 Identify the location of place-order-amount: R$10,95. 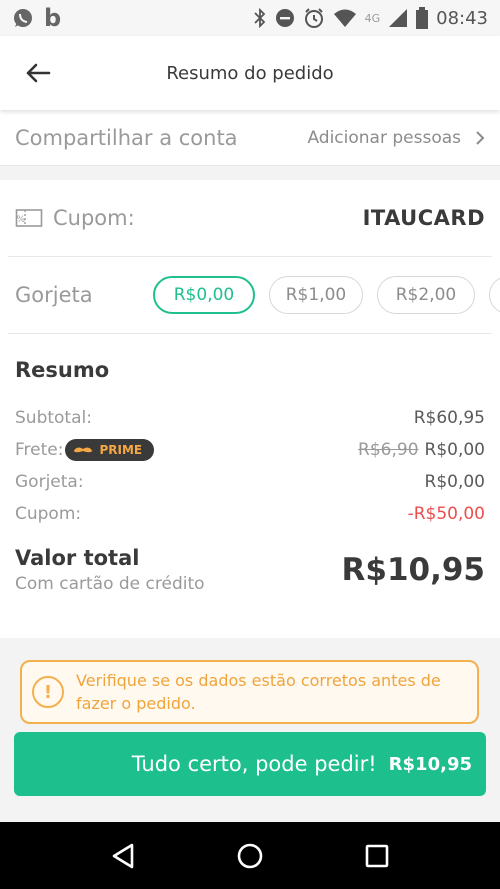
(430, 764).